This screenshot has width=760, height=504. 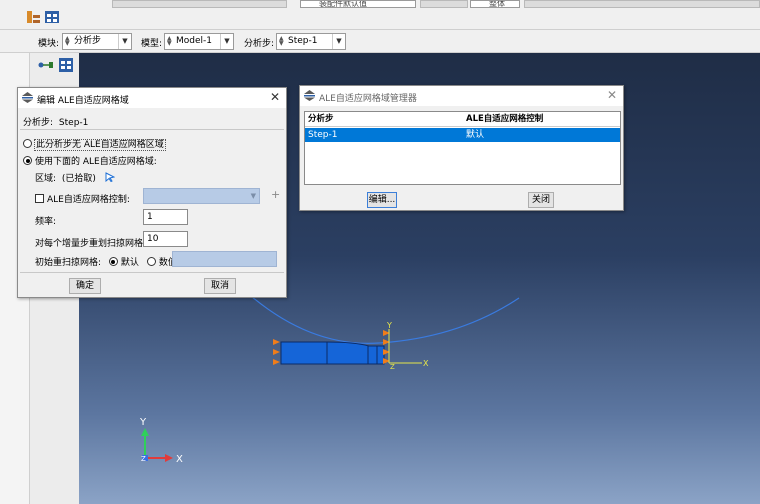 I want to click on col-header-control: ALE自适应网格控制, so click(x=541, y=119).